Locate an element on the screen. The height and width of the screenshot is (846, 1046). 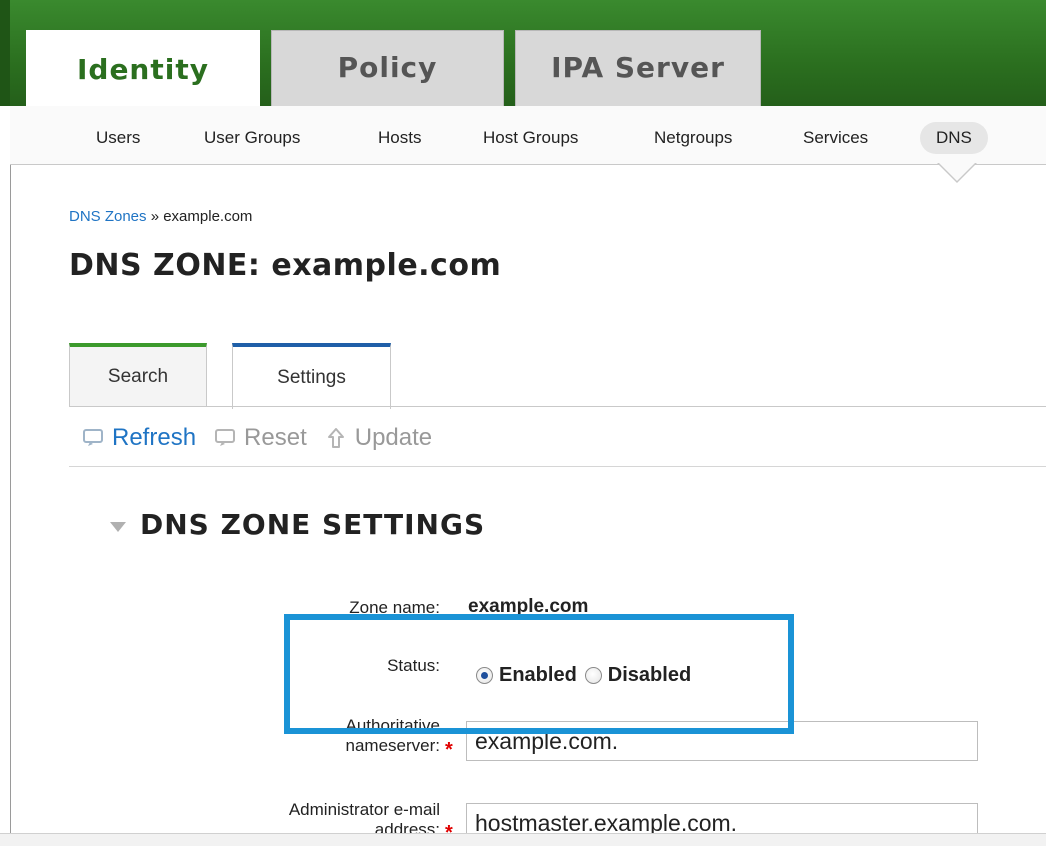
subnav-item-dns: DNS is located at coordinates (954, 138).